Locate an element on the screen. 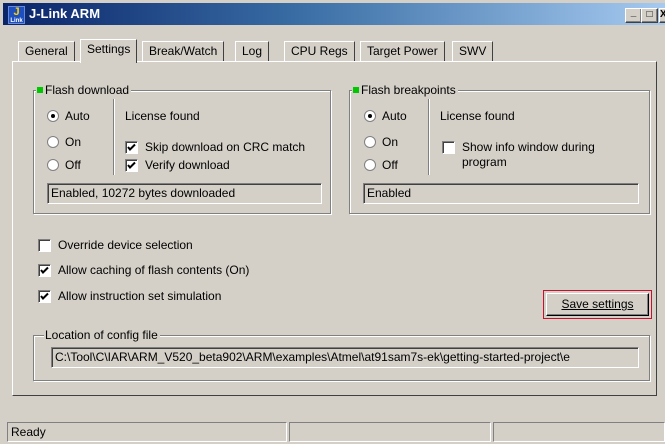  flash-breakpoints-on-radio is located at coordinates (370, 142).